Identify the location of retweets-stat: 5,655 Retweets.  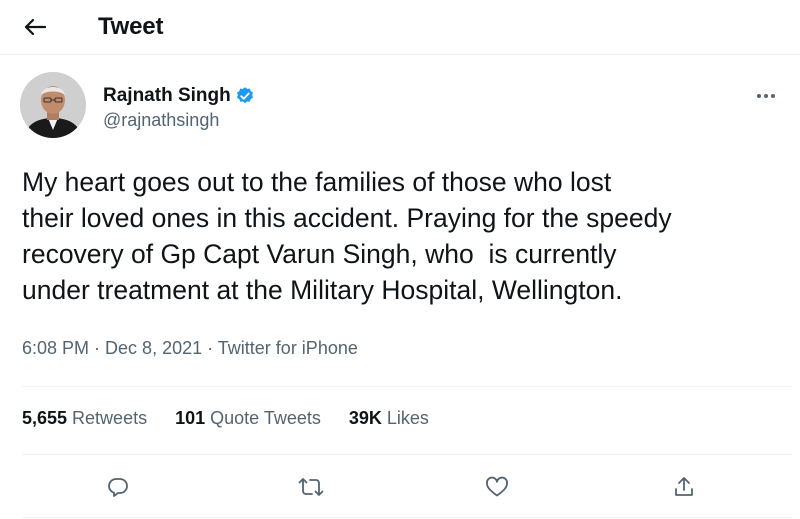
(84, 418).